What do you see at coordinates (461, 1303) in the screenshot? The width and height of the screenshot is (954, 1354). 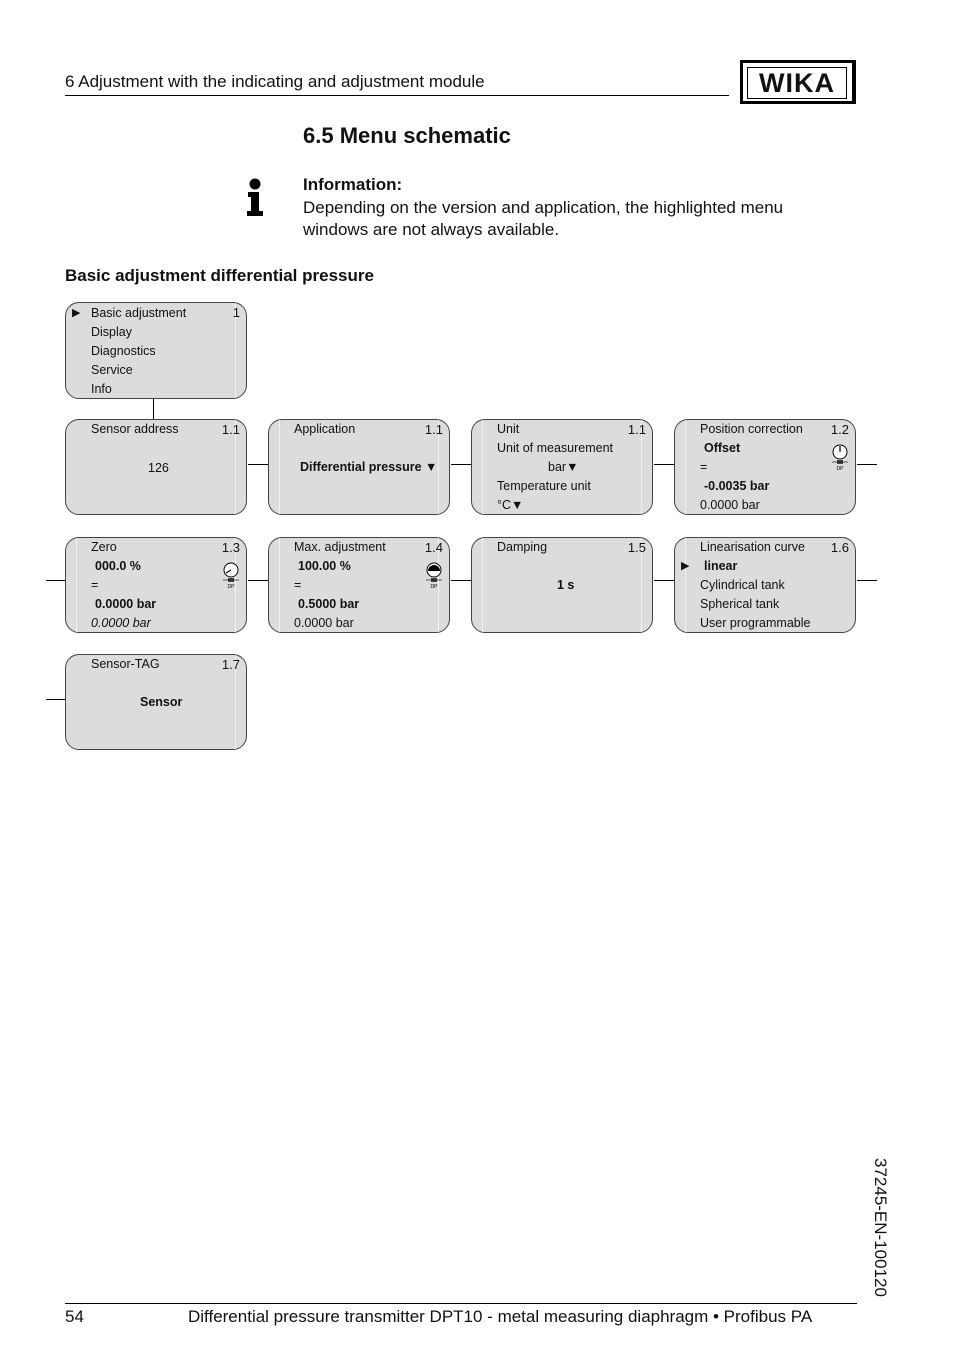 I see `footer-rule` at bounding box center [461, 1303].